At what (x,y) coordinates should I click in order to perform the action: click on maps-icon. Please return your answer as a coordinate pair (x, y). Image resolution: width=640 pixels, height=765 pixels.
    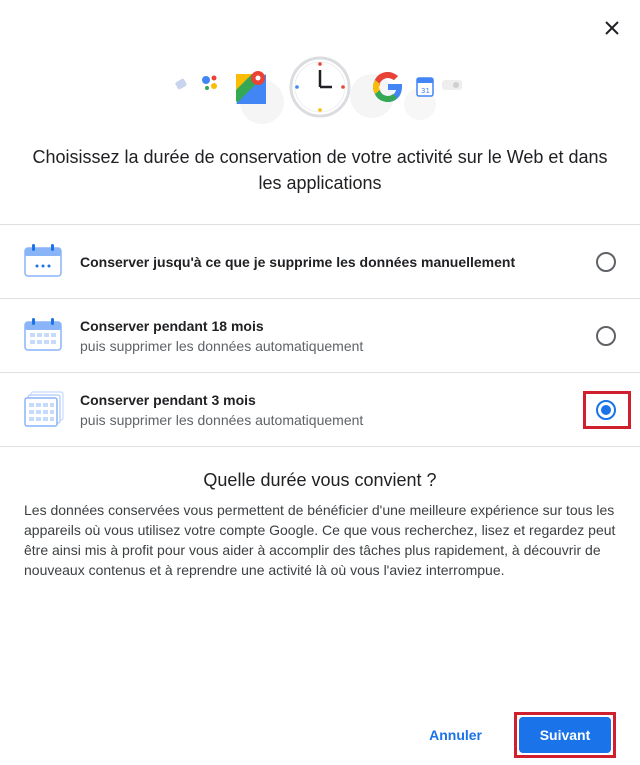
    Looking at the image, I should click on (251, 87).